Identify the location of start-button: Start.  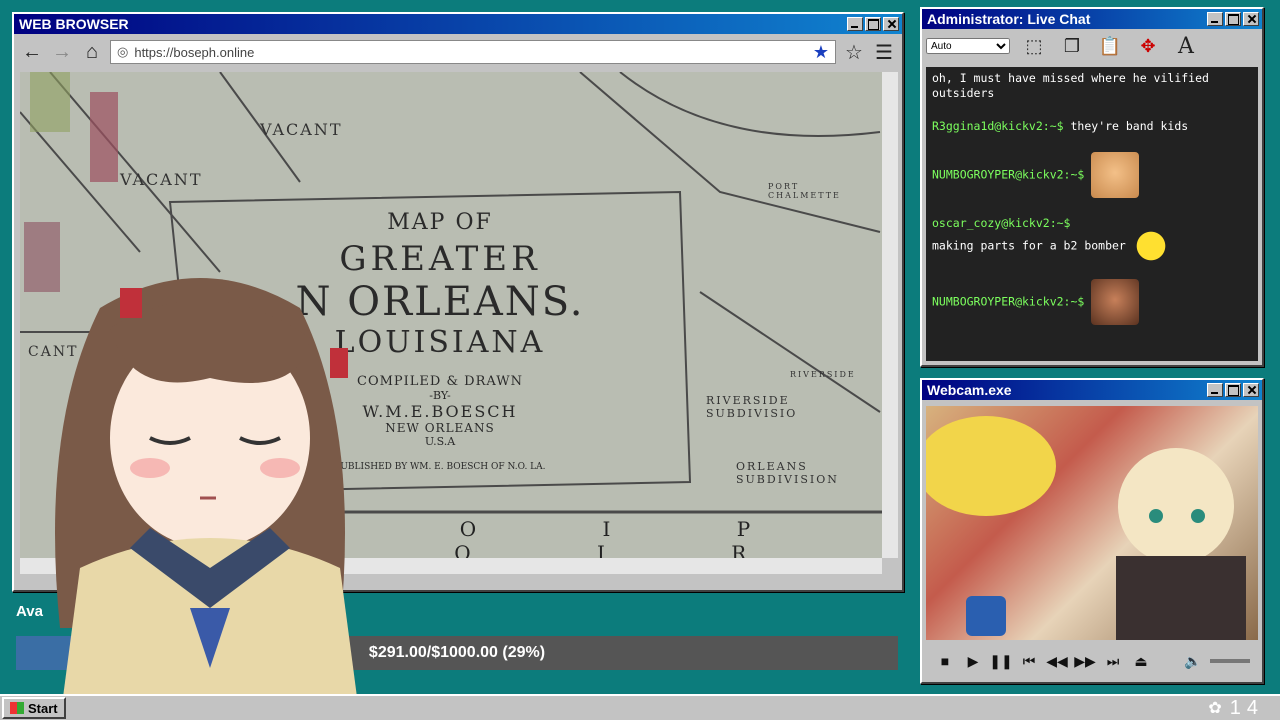
(34, 708).